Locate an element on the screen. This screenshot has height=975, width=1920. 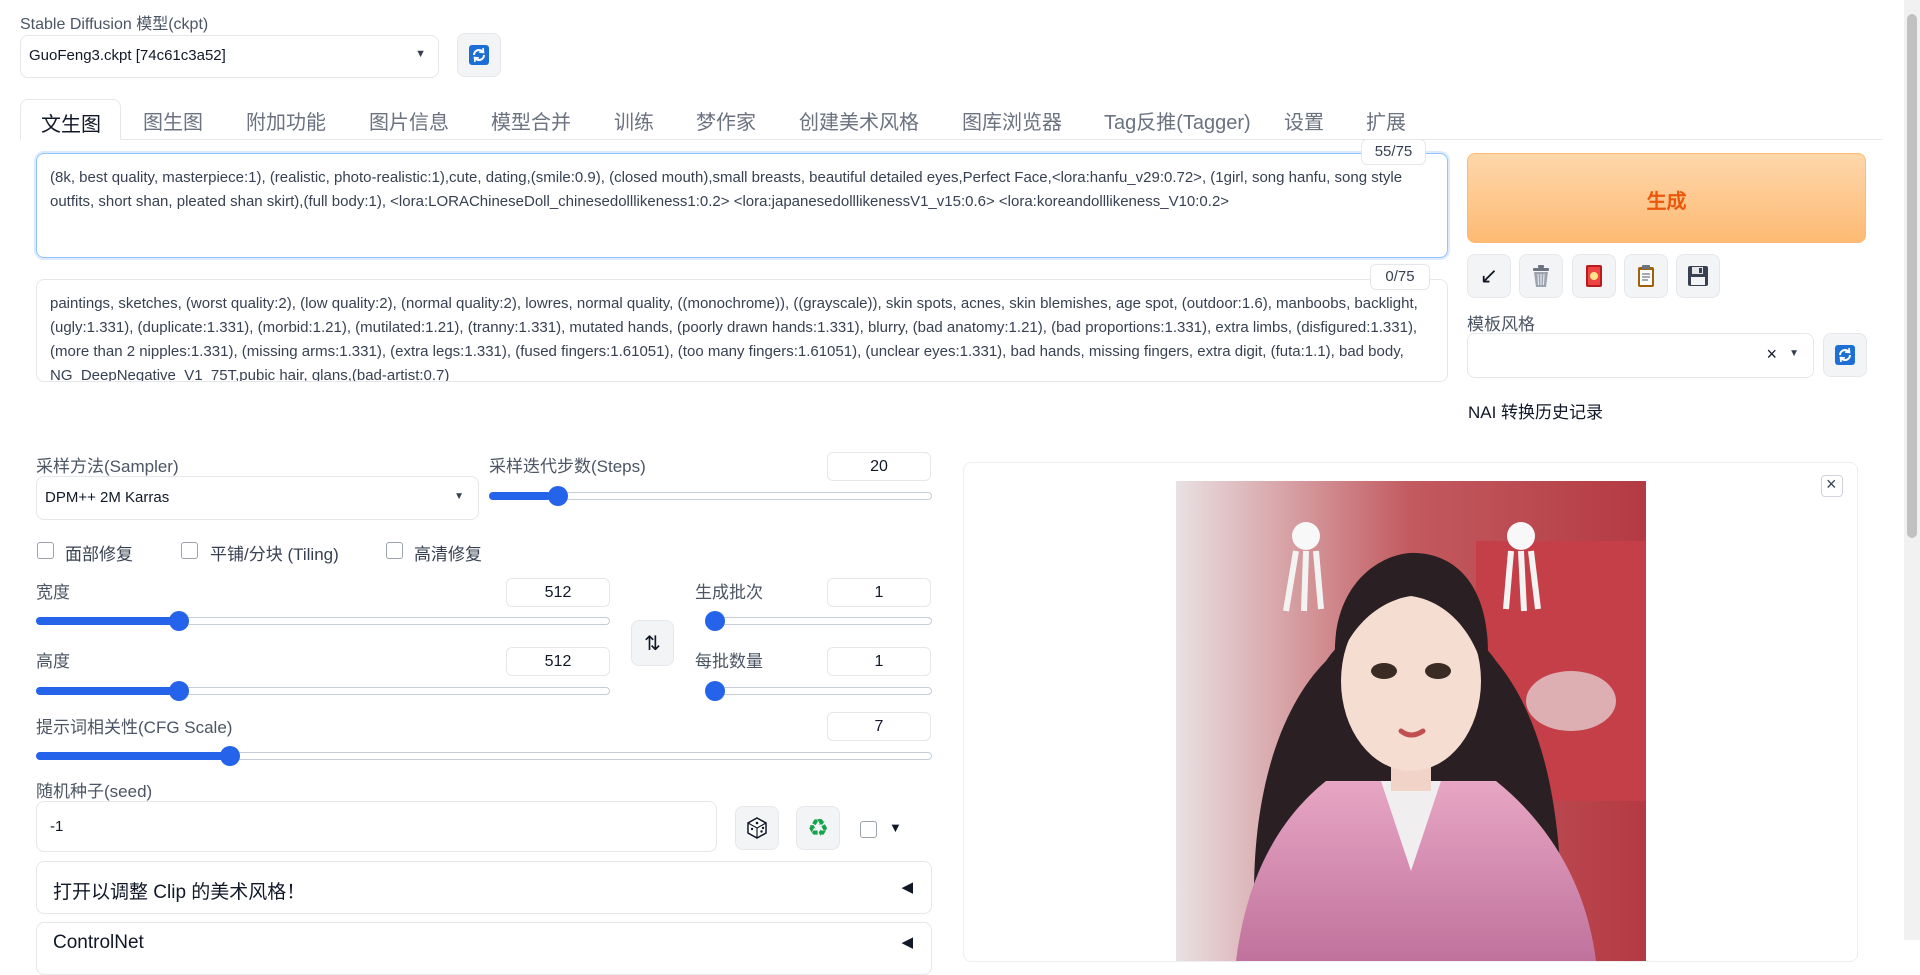
trash-icon is located at coordinates (1541, 276).